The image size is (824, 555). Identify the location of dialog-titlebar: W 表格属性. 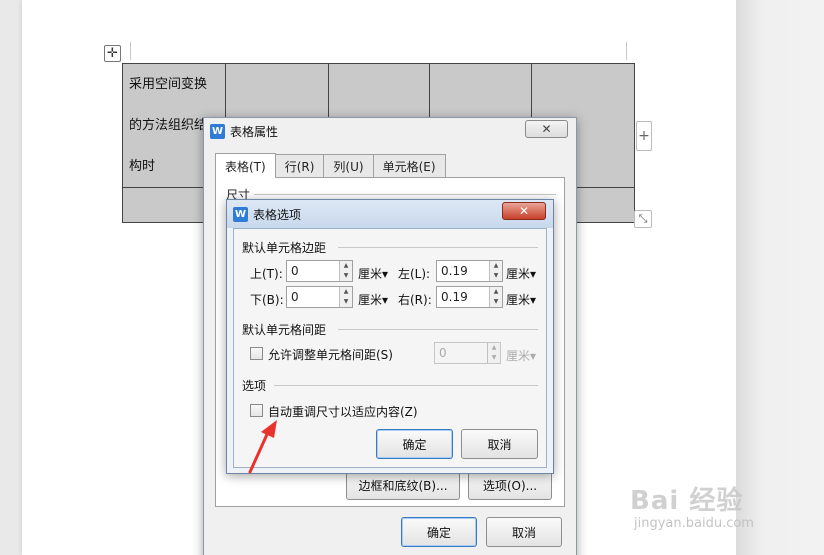
(390, 131).